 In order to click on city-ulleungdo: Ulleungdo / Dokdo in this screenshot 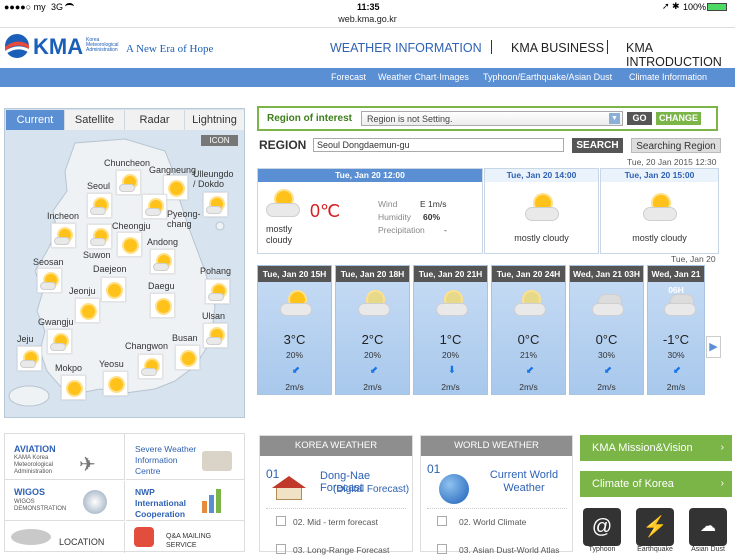, I will do `click(215, 179)`.